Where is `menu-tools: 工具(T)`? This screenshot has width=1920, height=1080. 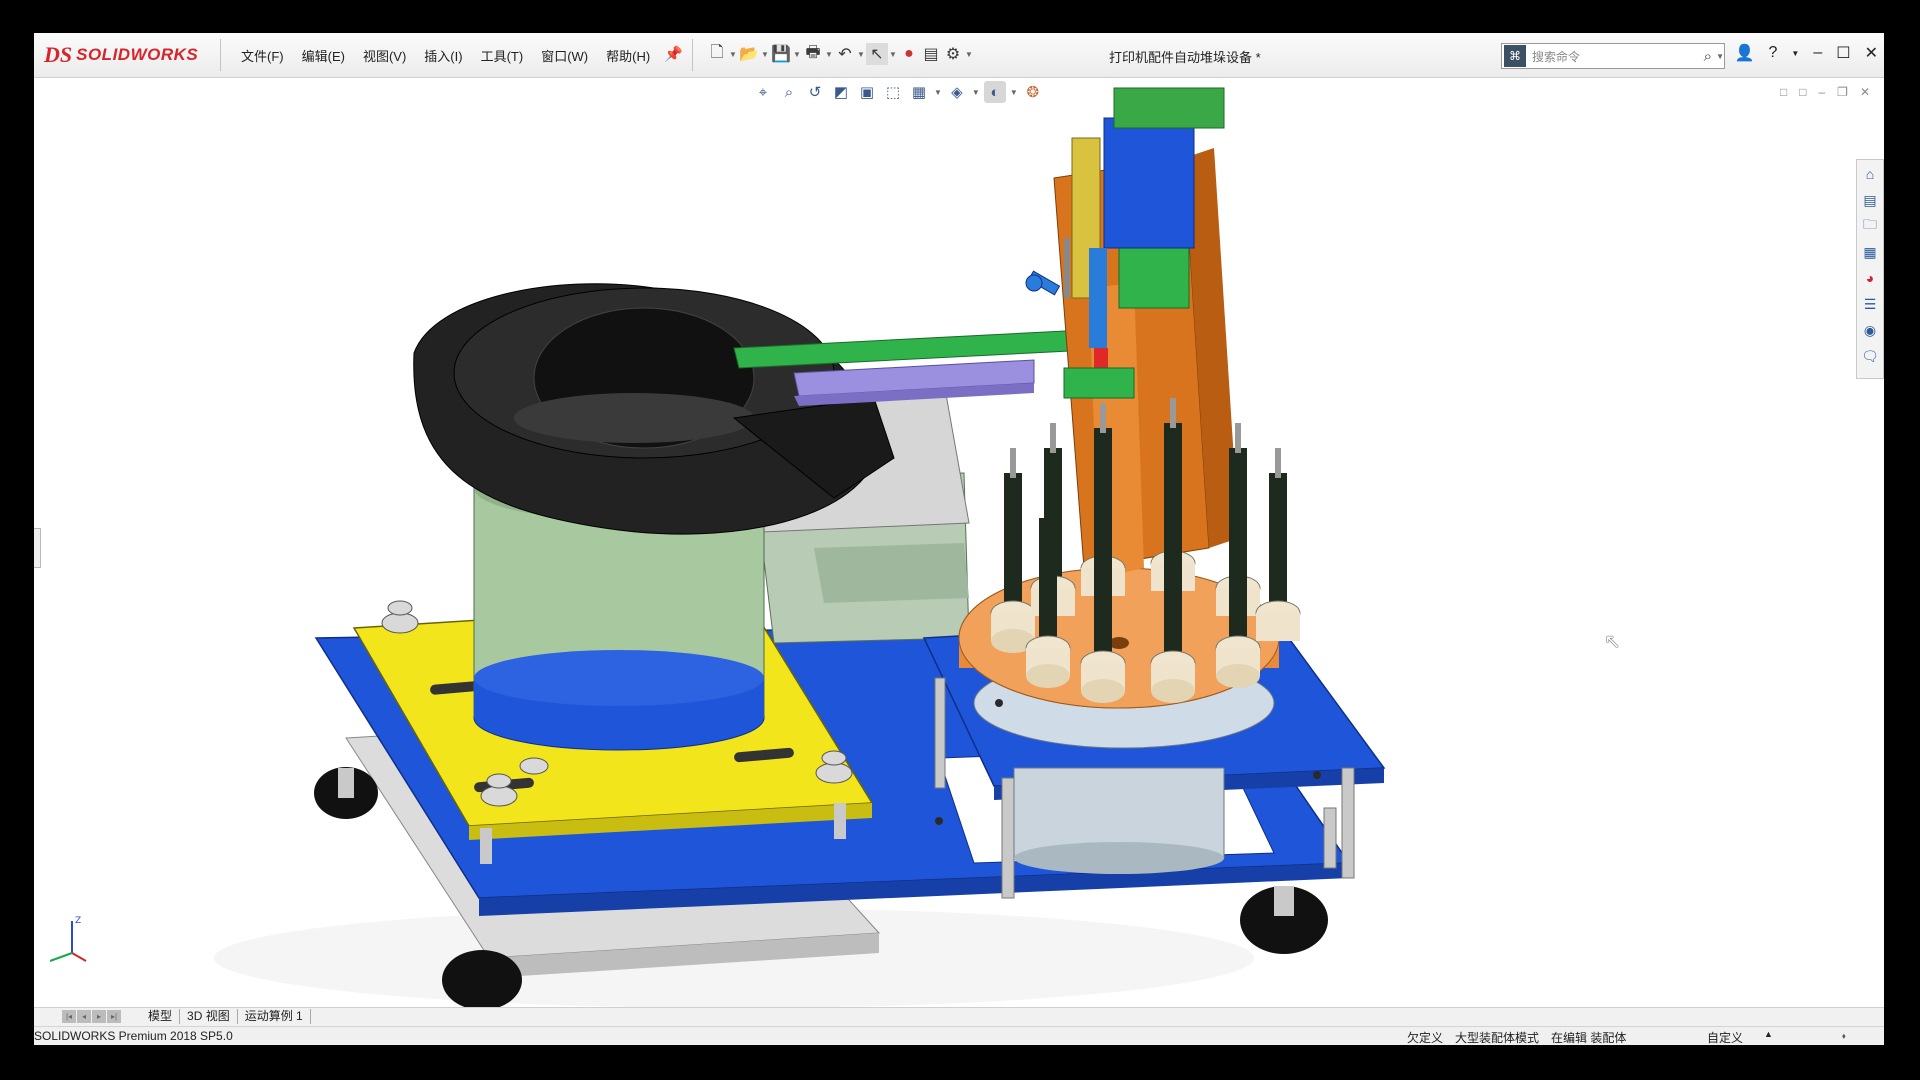 menu-tools: 工具(T) is located at coordinates (502, 55).